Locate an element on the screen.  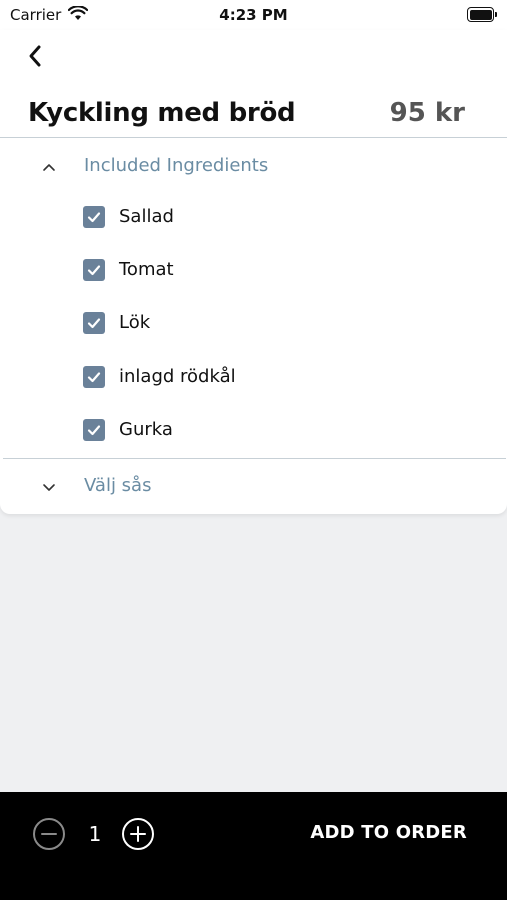
product-header: Kyckling med bröd 95 kr is located at coordinates (253, 116).